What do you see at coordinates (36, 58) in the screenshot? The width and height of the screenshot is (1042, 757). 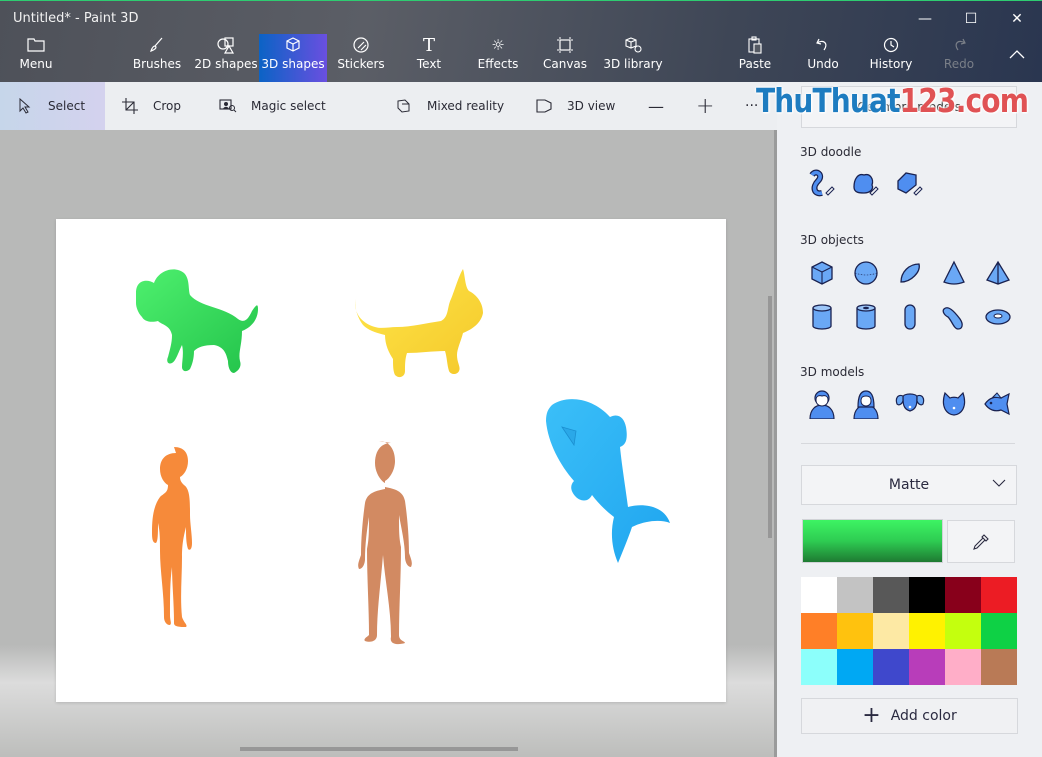 I see `menu-button: Menu` at bounding box center [36, 58].